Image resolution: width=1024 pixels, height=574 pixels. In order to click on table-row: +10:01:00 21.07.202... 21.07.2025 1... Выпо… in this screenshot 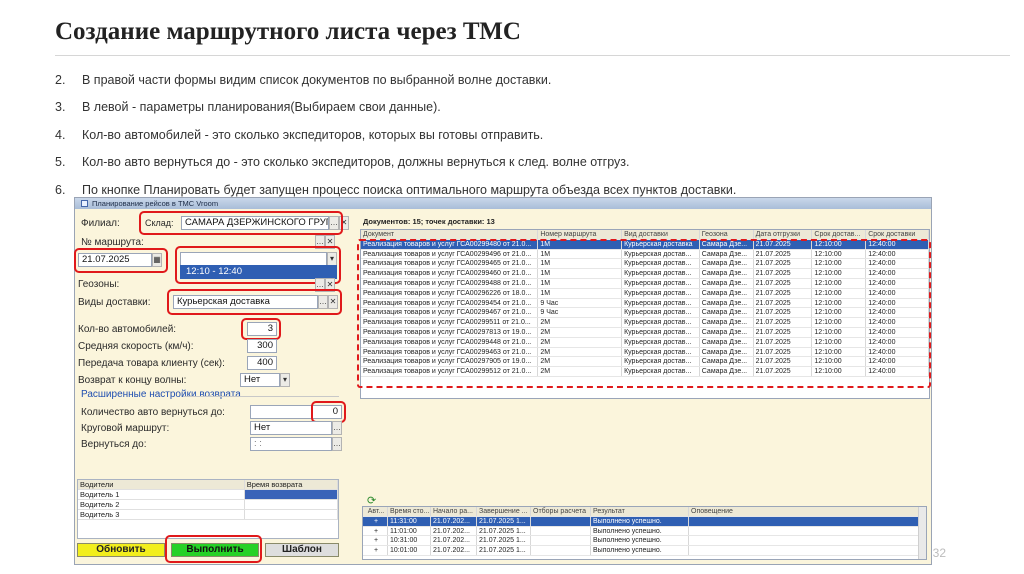, I will do `click(644, 551)`.